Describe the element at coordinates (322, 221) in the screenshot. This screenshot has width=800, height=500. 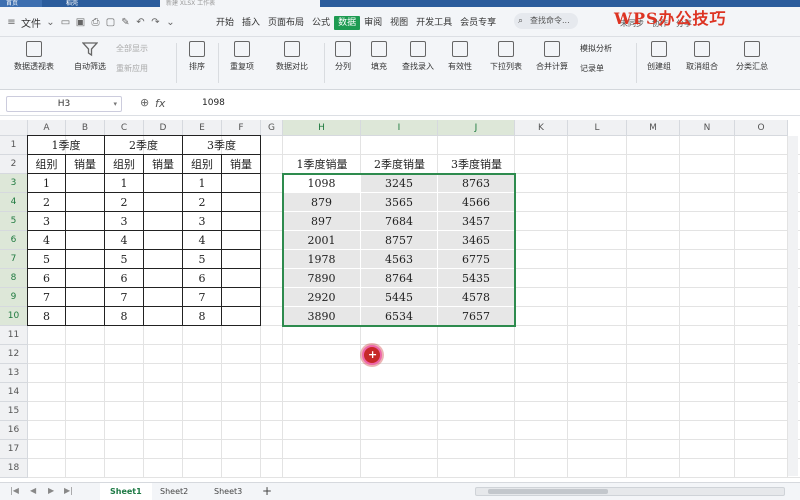
I see `table-cell: 897` at that location.